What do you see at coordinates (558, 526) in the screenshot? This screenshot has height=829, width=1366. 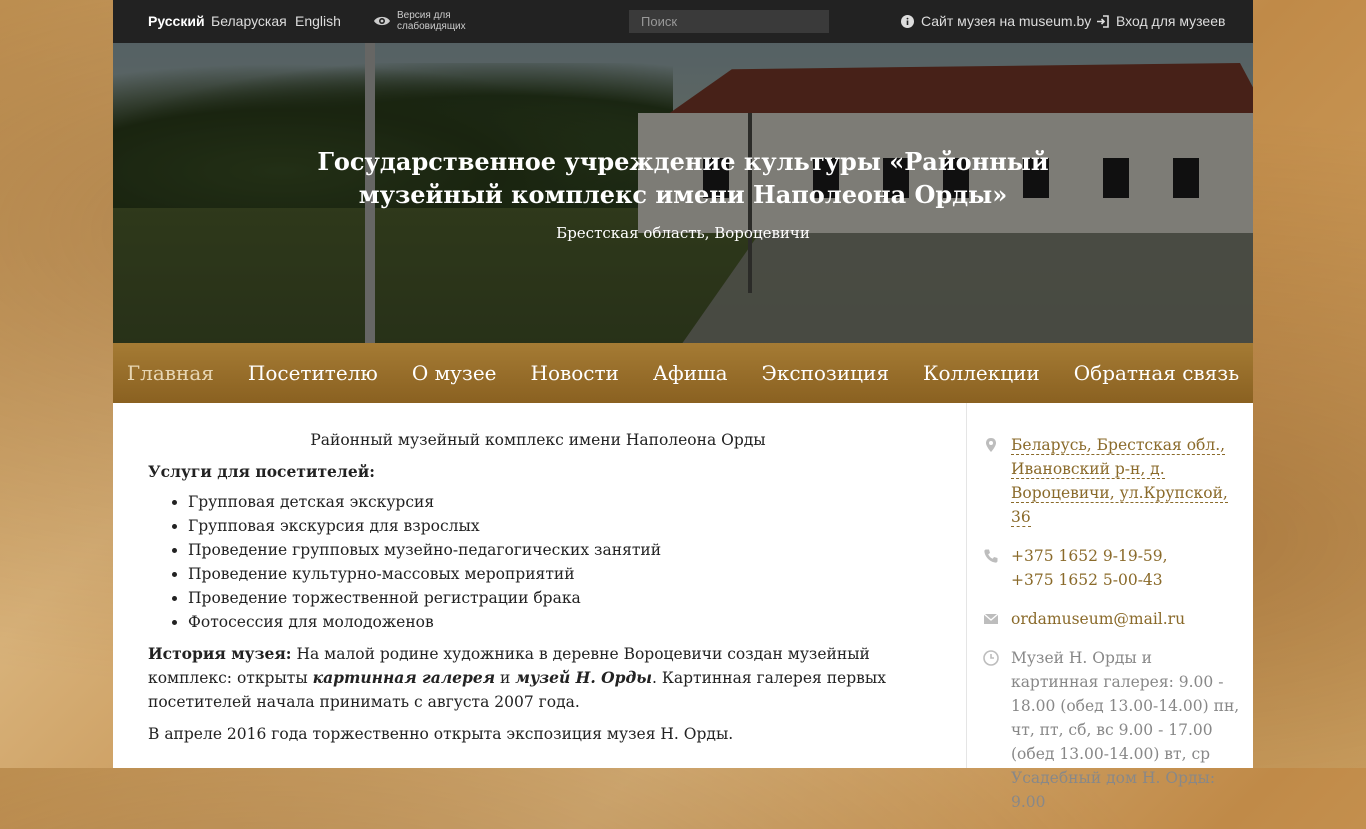 I see `list-item: Групповая экскурсия для взрослых` at bounding box center [558, 526].